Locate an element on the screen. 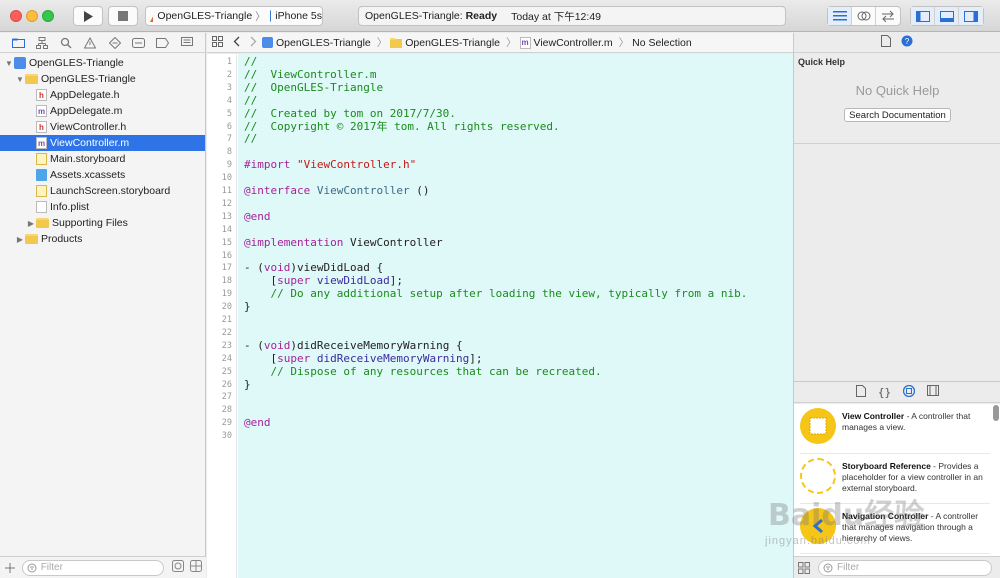 Image resolution: width=1000 pixels, height=578 pixels. line-number: 20 is located at coordinates (226, 307).